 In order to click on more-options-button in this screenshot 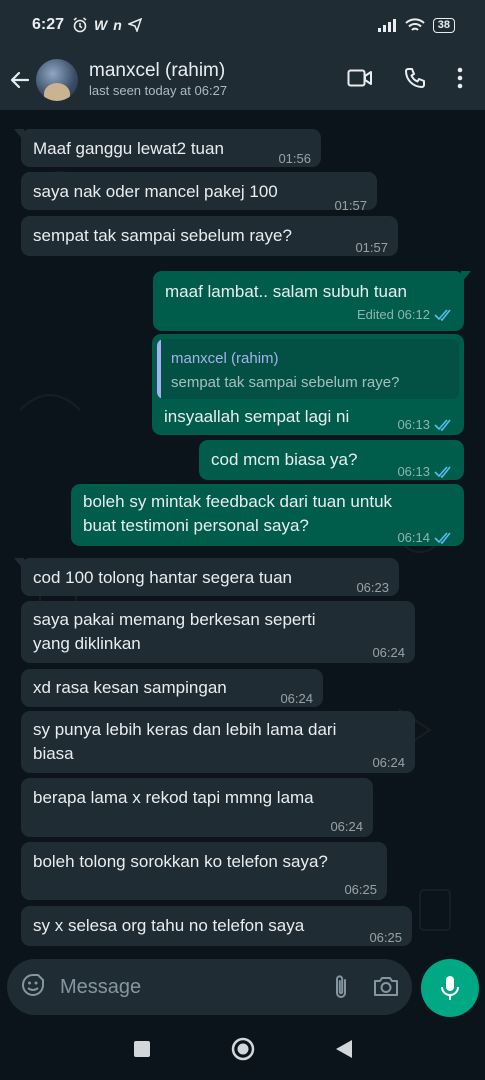, I will do `click(460, 80)`.